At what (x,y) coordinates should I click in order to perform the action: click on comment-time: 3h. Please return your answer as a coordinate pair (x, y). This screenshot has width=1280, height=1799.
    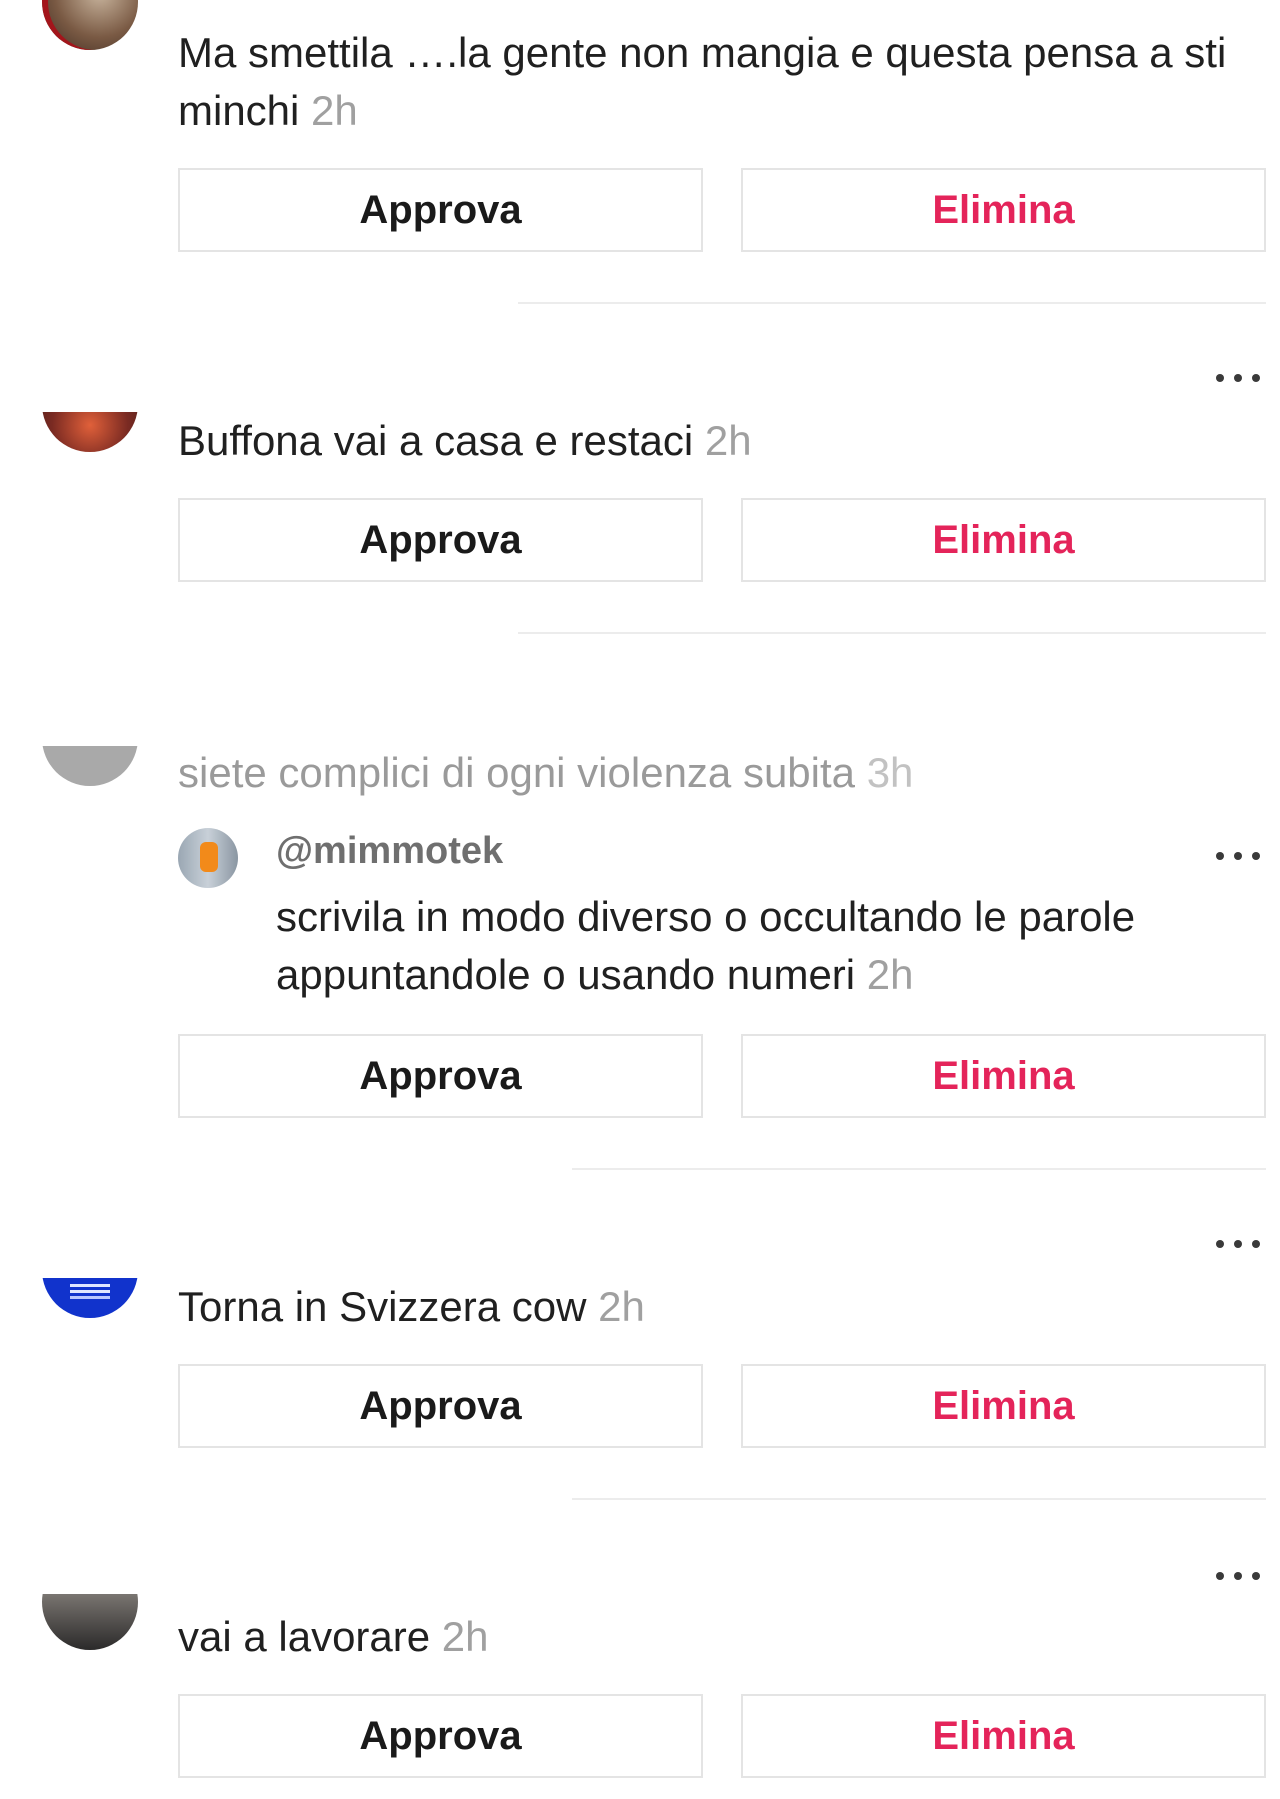
    Looking at the image, I should click on (890, 772).